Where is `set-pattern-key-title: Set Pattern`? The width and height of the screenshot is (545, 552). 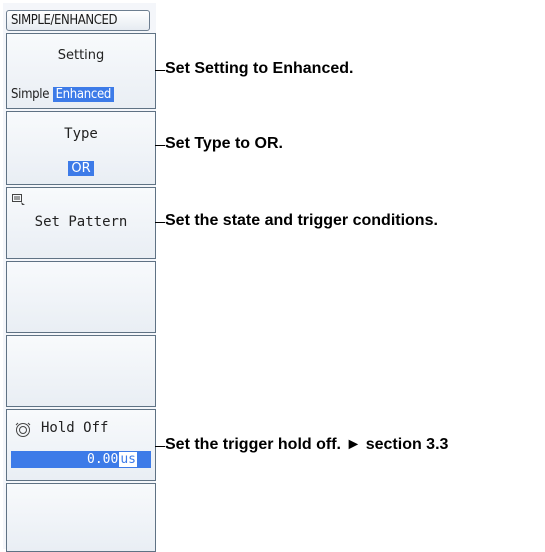
set-pattern-key-title: Set Pattern is located at coordinates (81, 222).